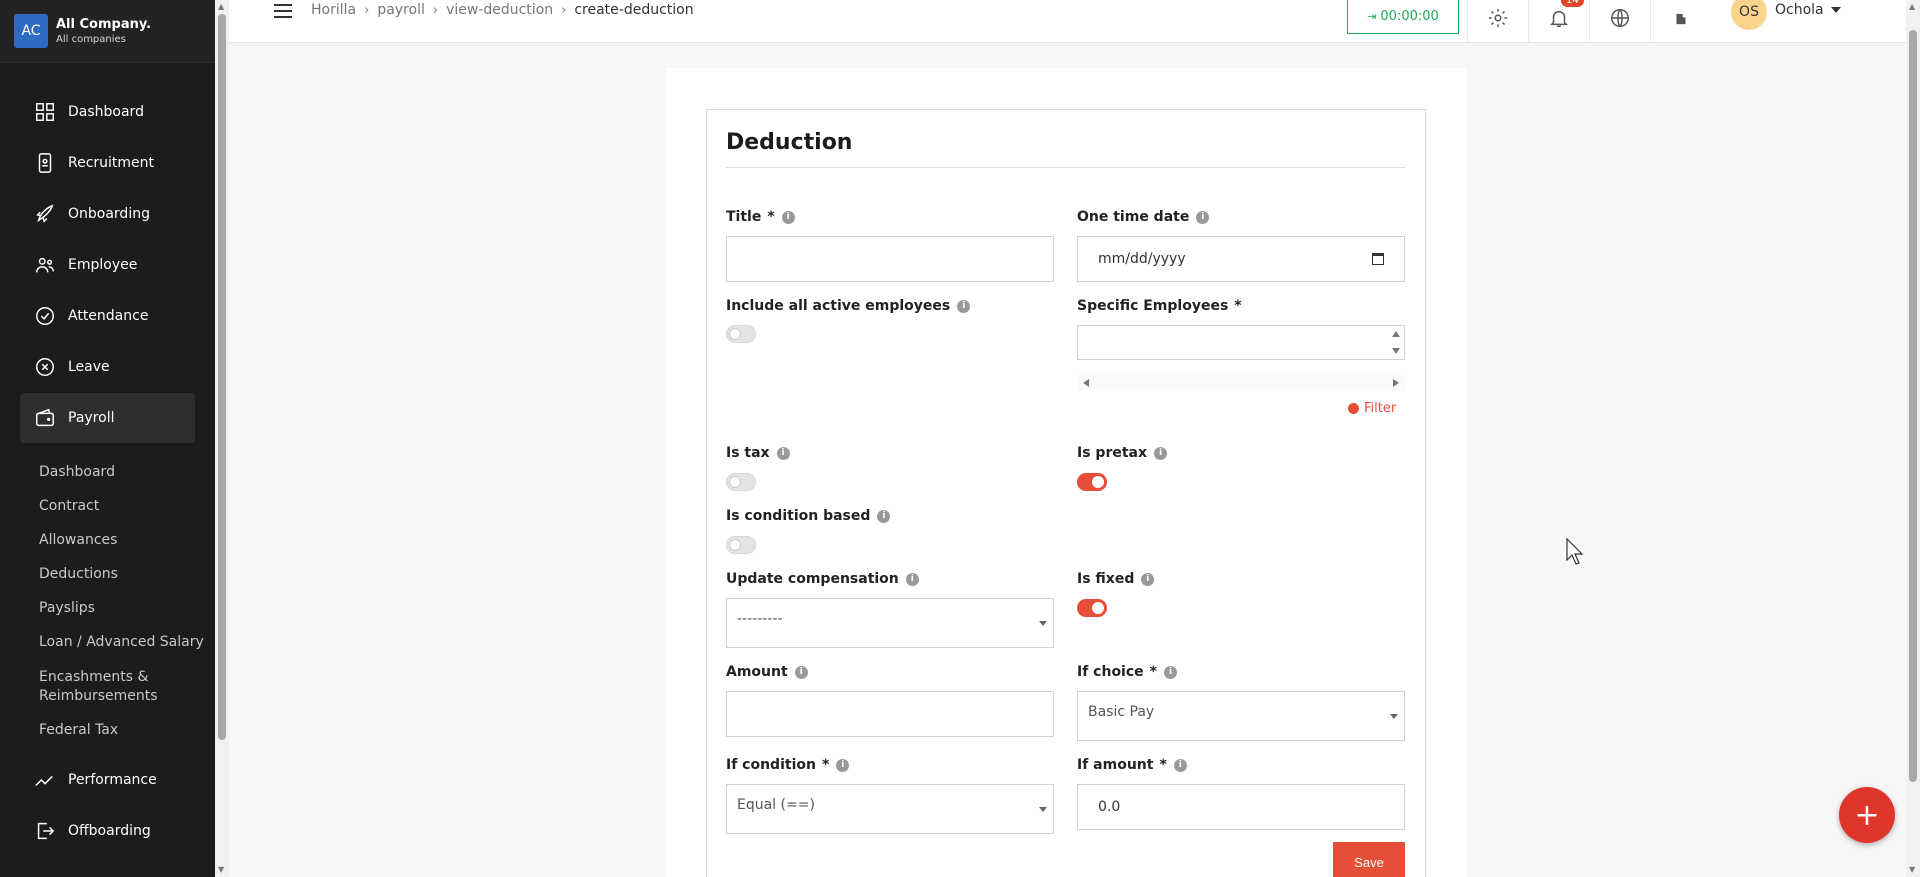 This screenshot has width=1920, height=877. What do you see at coordinates (1396, 334) in the screenshot?
I see `spin-up-icon` at bounding box center [1396, 334].